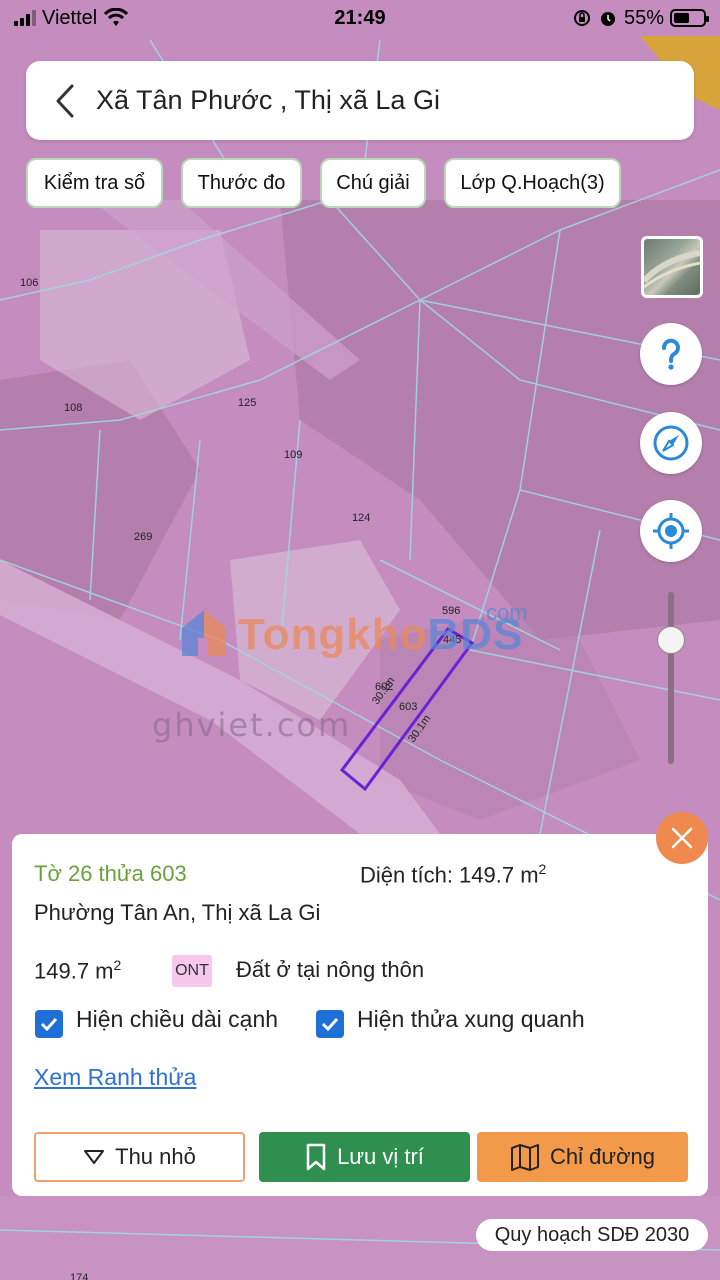  I want to click on alarm-icon, so click(607, 19).